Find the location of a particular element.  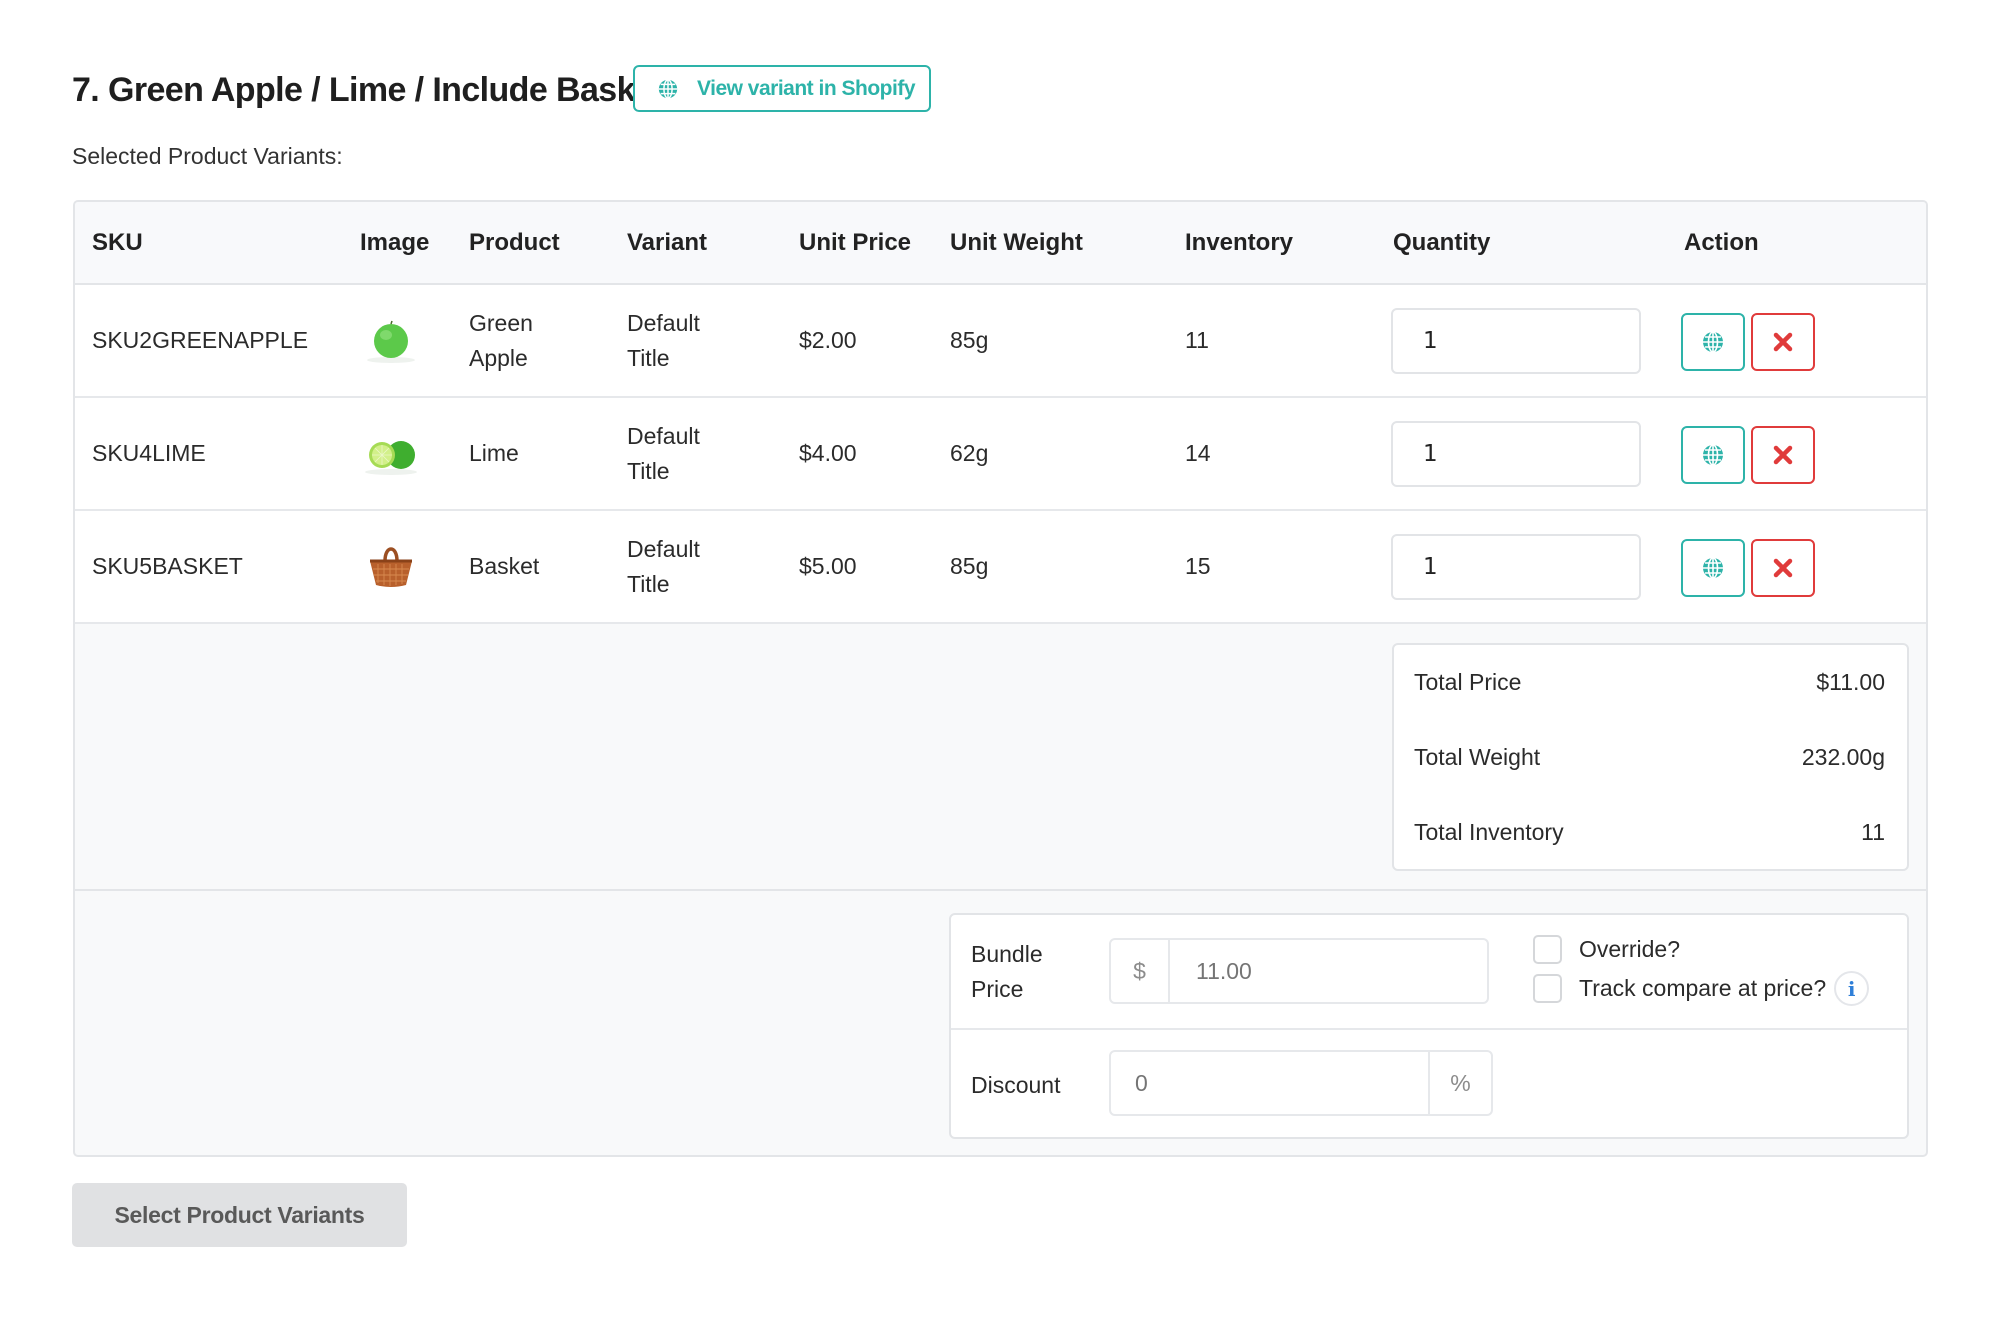

bundle-title: 7. Green Apple / Lime / Include Basket is located at coordinates (368, 89).